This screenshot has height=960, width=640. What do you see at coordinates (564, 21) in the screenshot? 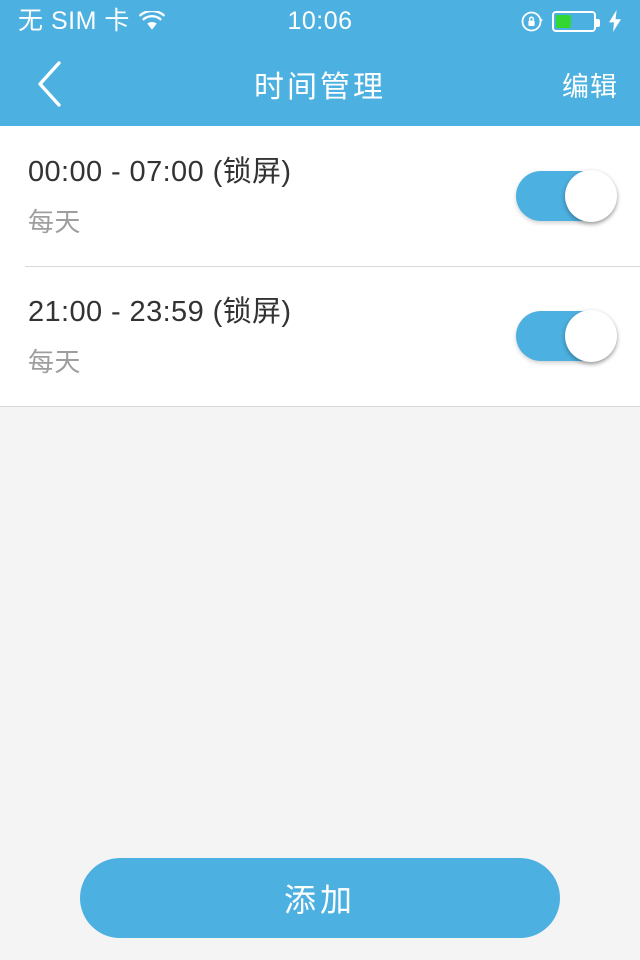
I see `battery-fill` at bounding box center [564, 21].